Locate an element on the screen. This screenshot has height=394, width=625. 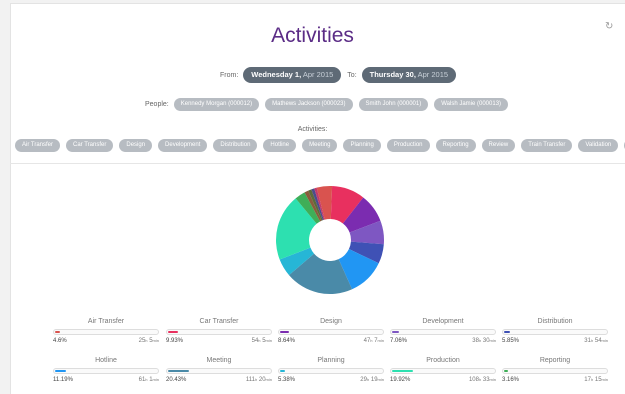
stat-percent: 7.06% is located at coordinates (399, 341).